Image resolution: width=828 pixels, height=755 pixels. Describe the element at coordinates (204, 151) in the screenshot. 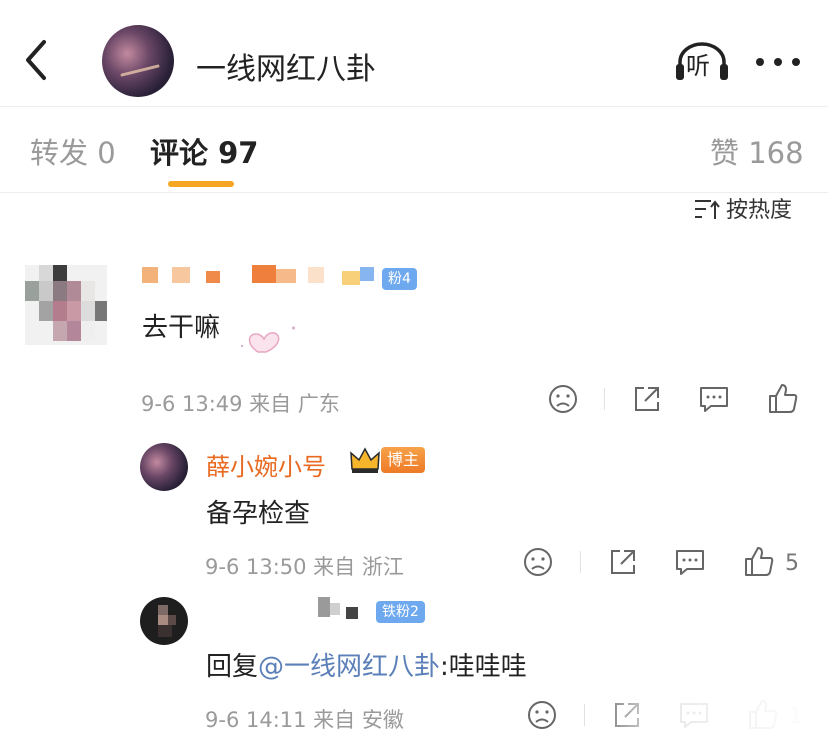

I see `tab-comments: 评论 97` at that location.